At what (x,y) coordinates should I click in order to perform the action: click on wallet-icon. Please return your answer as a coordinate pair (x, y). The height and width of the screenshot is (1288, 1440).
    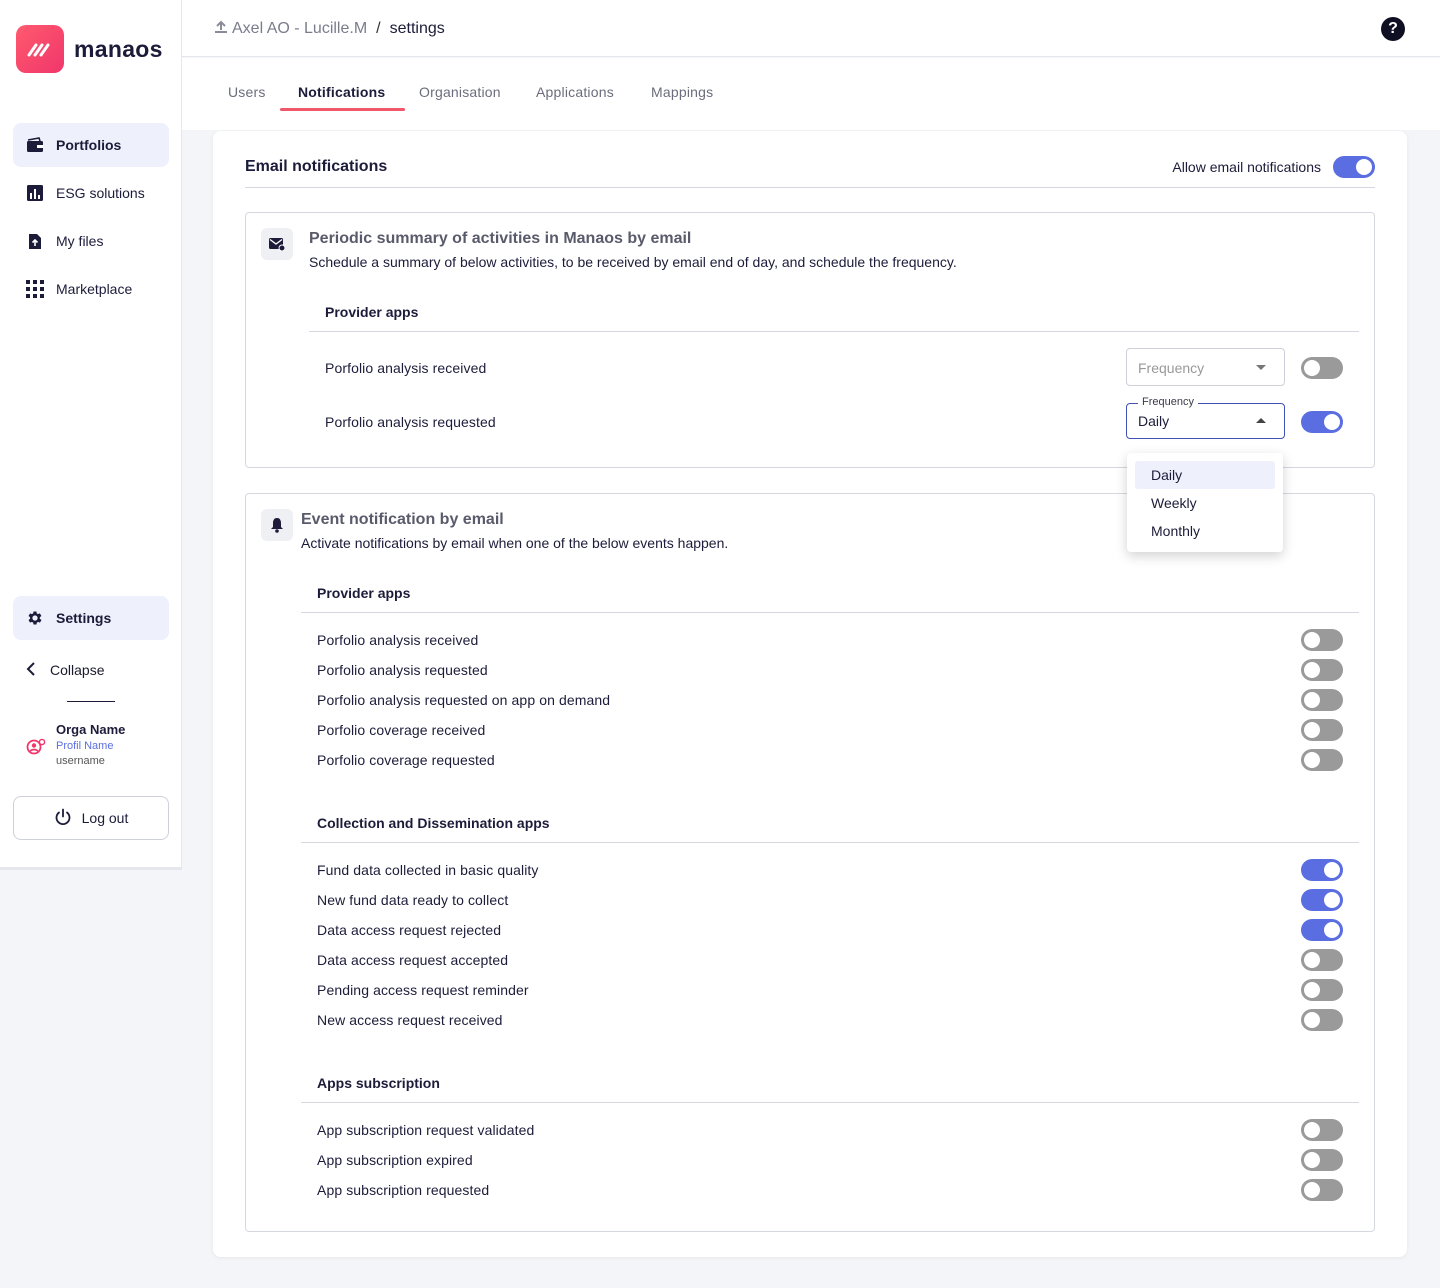
    Looking at the image, I should click on (35, 145).